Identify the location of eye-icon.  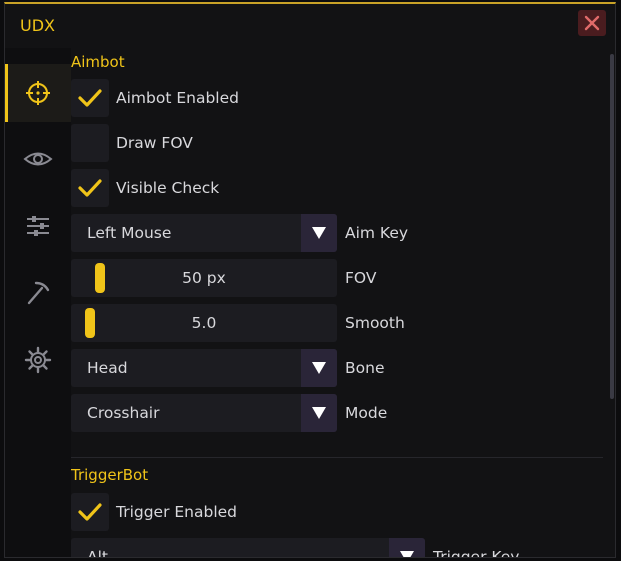
(38, 159).